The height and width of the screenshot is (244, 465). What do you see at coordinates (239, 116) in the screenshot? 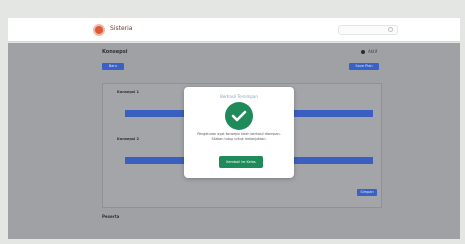
I see `check-circle-icon` at bounding box center [239, 116].